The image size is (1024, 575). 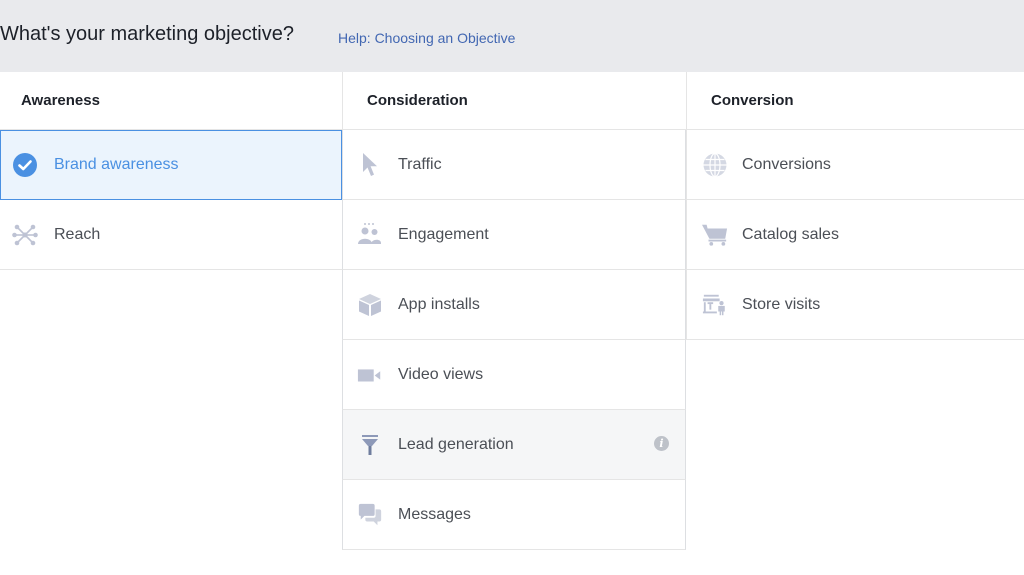 What do you see at coordinates (434, 514) in the screenshot?
I see `objective-label: Messages` at bounding box center [434, 514].